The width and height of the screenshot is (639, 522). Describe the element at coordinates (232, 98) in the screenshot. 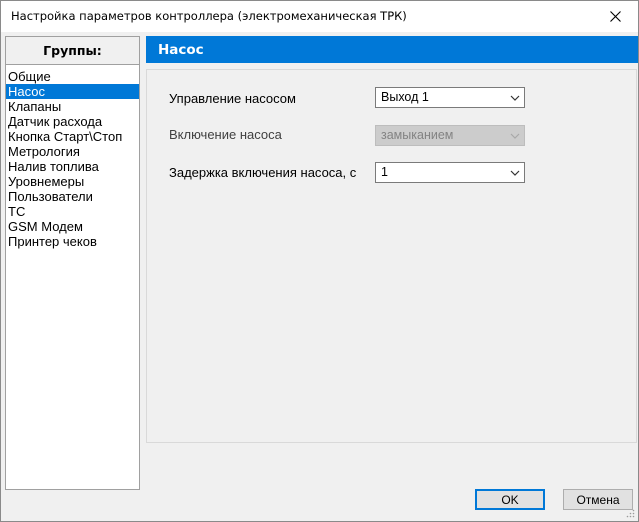

I see `pump-control-label: Управление насосом` at that location.